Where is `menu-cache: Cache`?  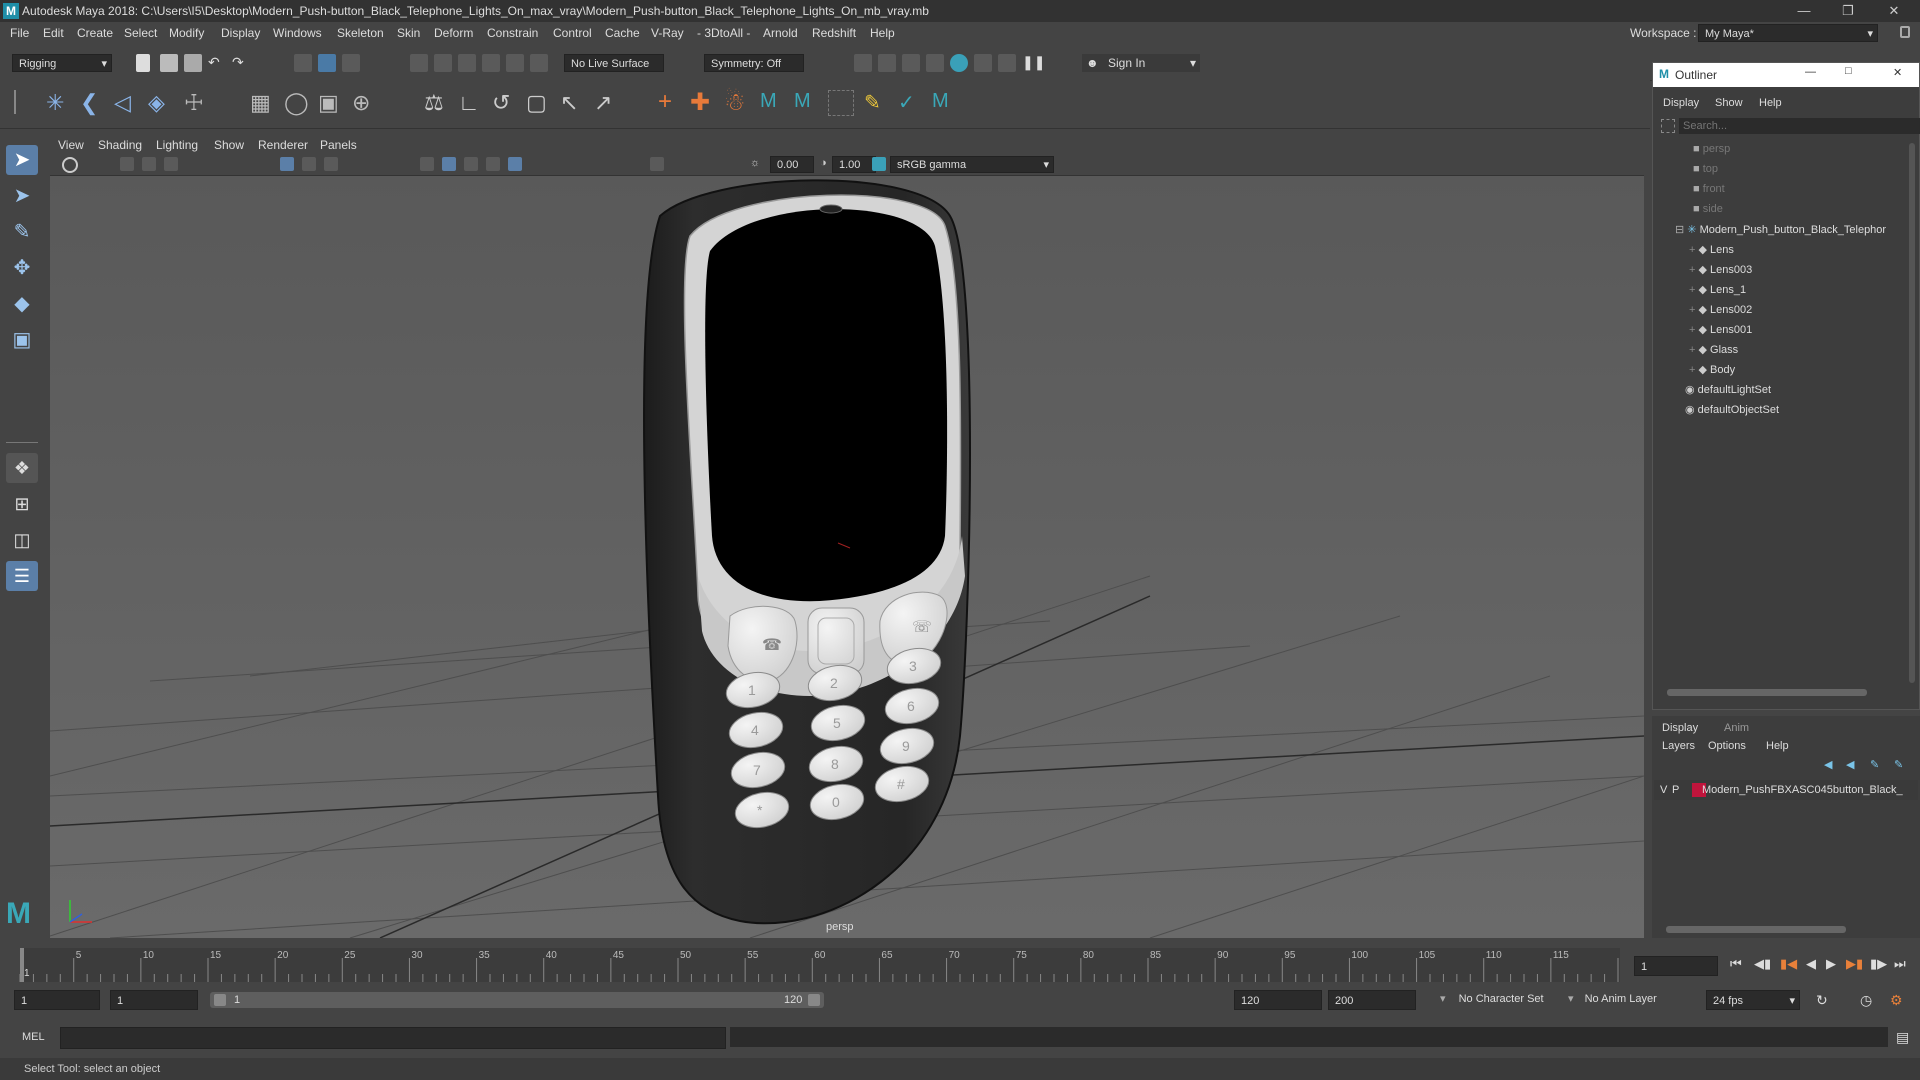
menu-cache: Cache is located at coordinates (622, 33).